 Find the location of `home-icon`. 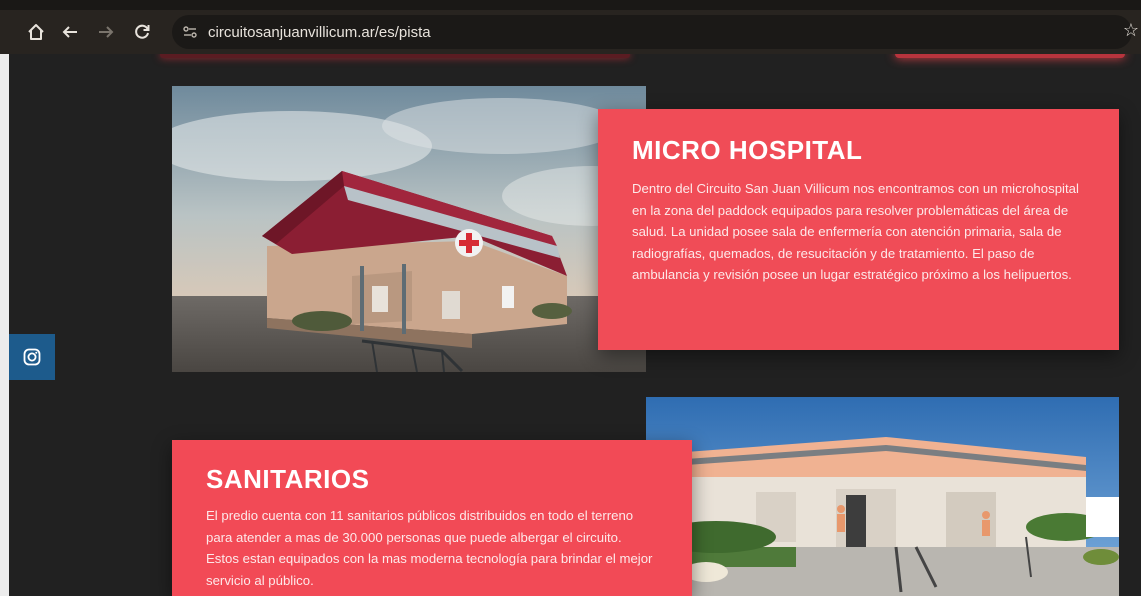

home-icon is located at coordinates (36, 32).